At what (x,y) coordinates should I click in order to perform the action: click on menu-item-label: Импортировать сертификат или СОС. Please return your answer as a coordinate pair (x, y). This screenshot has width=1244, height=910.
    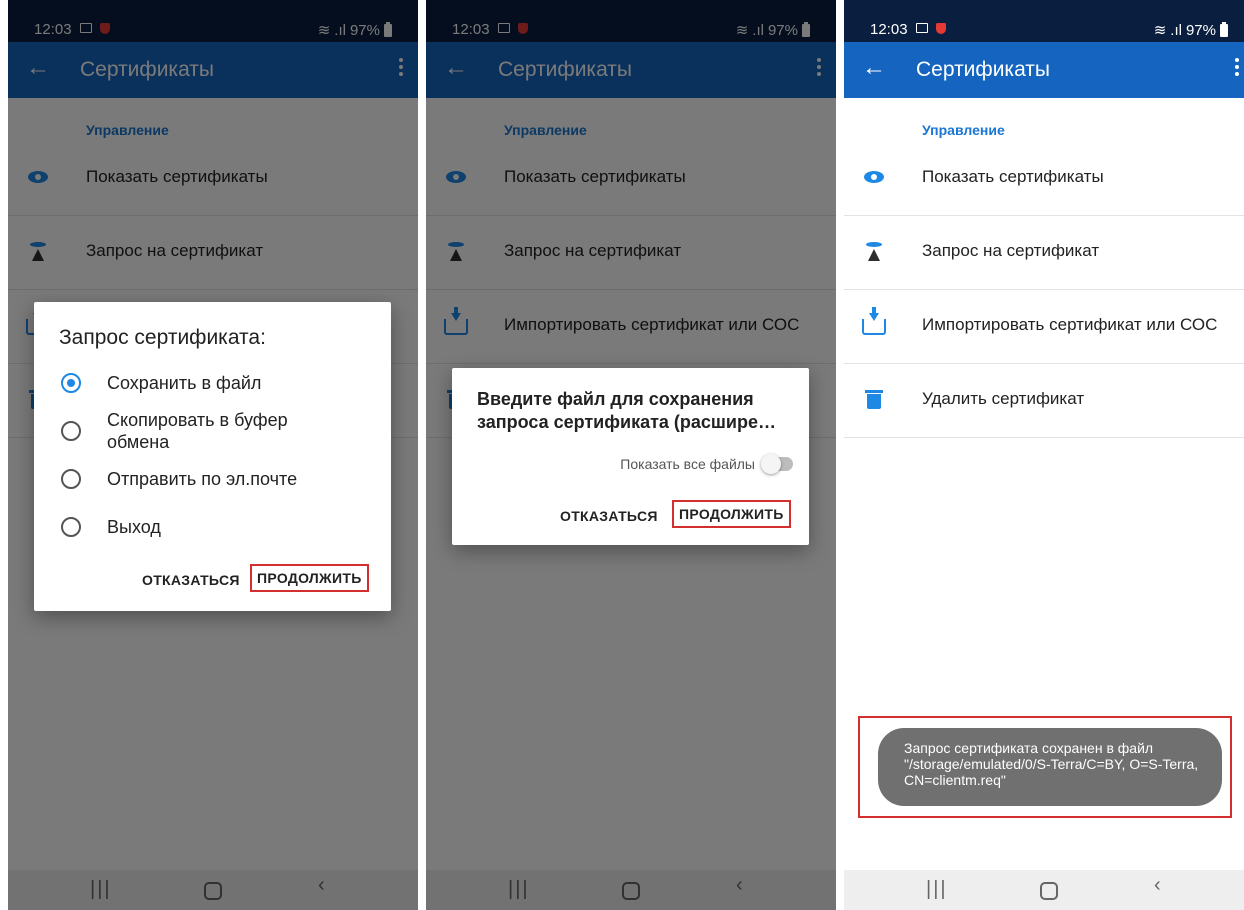
    Looking at the image, I should click on (1070, 324).